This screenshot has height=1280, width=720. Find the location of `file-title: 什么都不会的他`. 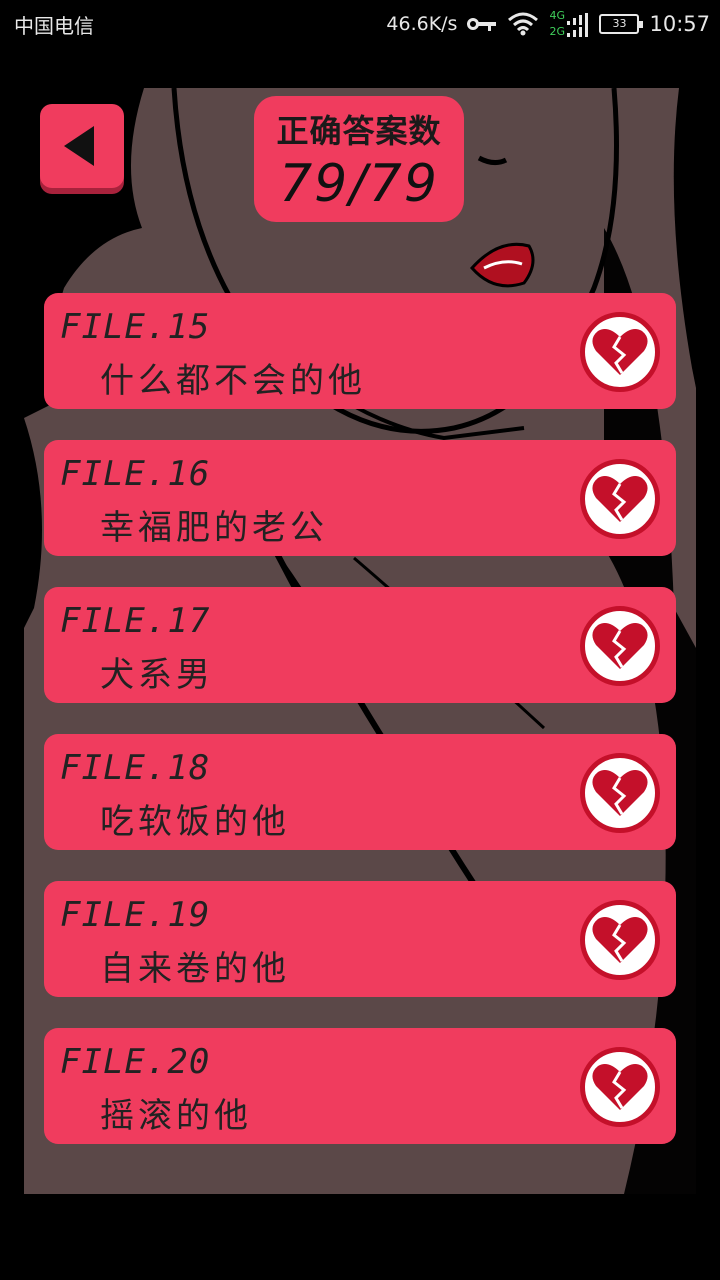

file-title: 什么都不会的他 is located at coordinates (233, 381).